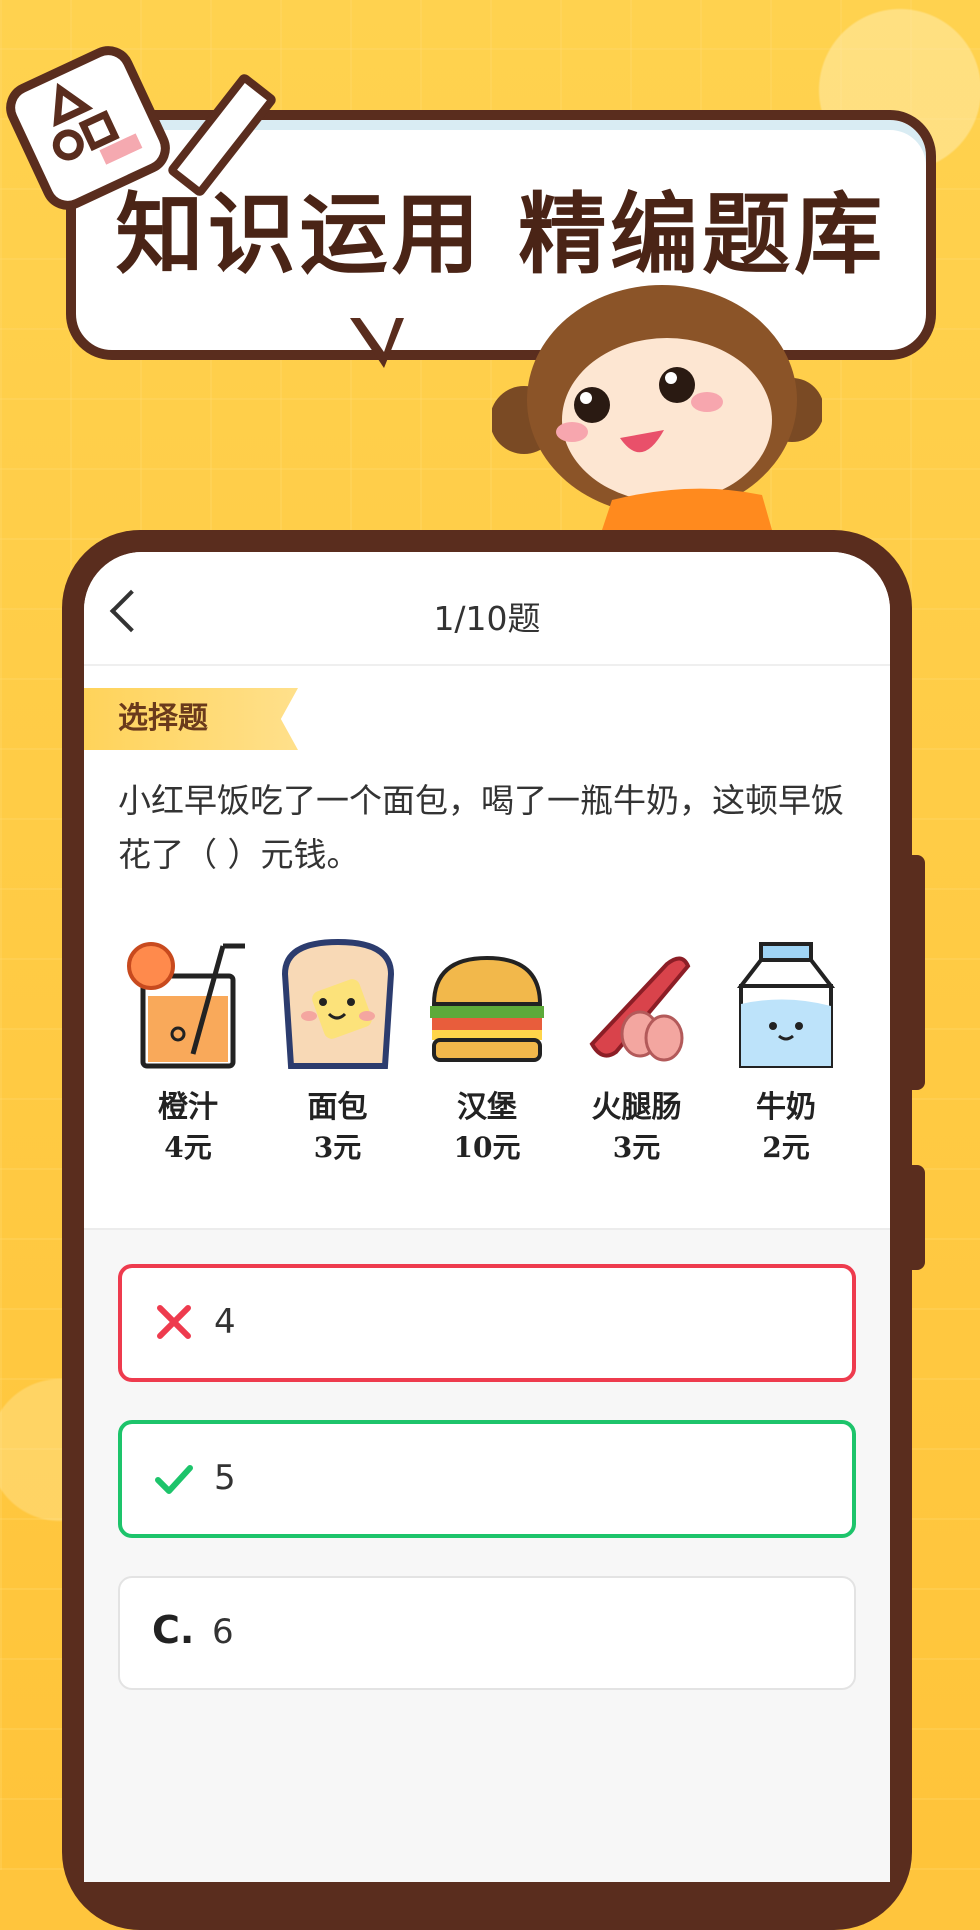 The width and height of the screenshot is (980, 1930). Describe the element at coordinates (487, 618) in the screenshot. I see `page-title: 1/10题` at that location.